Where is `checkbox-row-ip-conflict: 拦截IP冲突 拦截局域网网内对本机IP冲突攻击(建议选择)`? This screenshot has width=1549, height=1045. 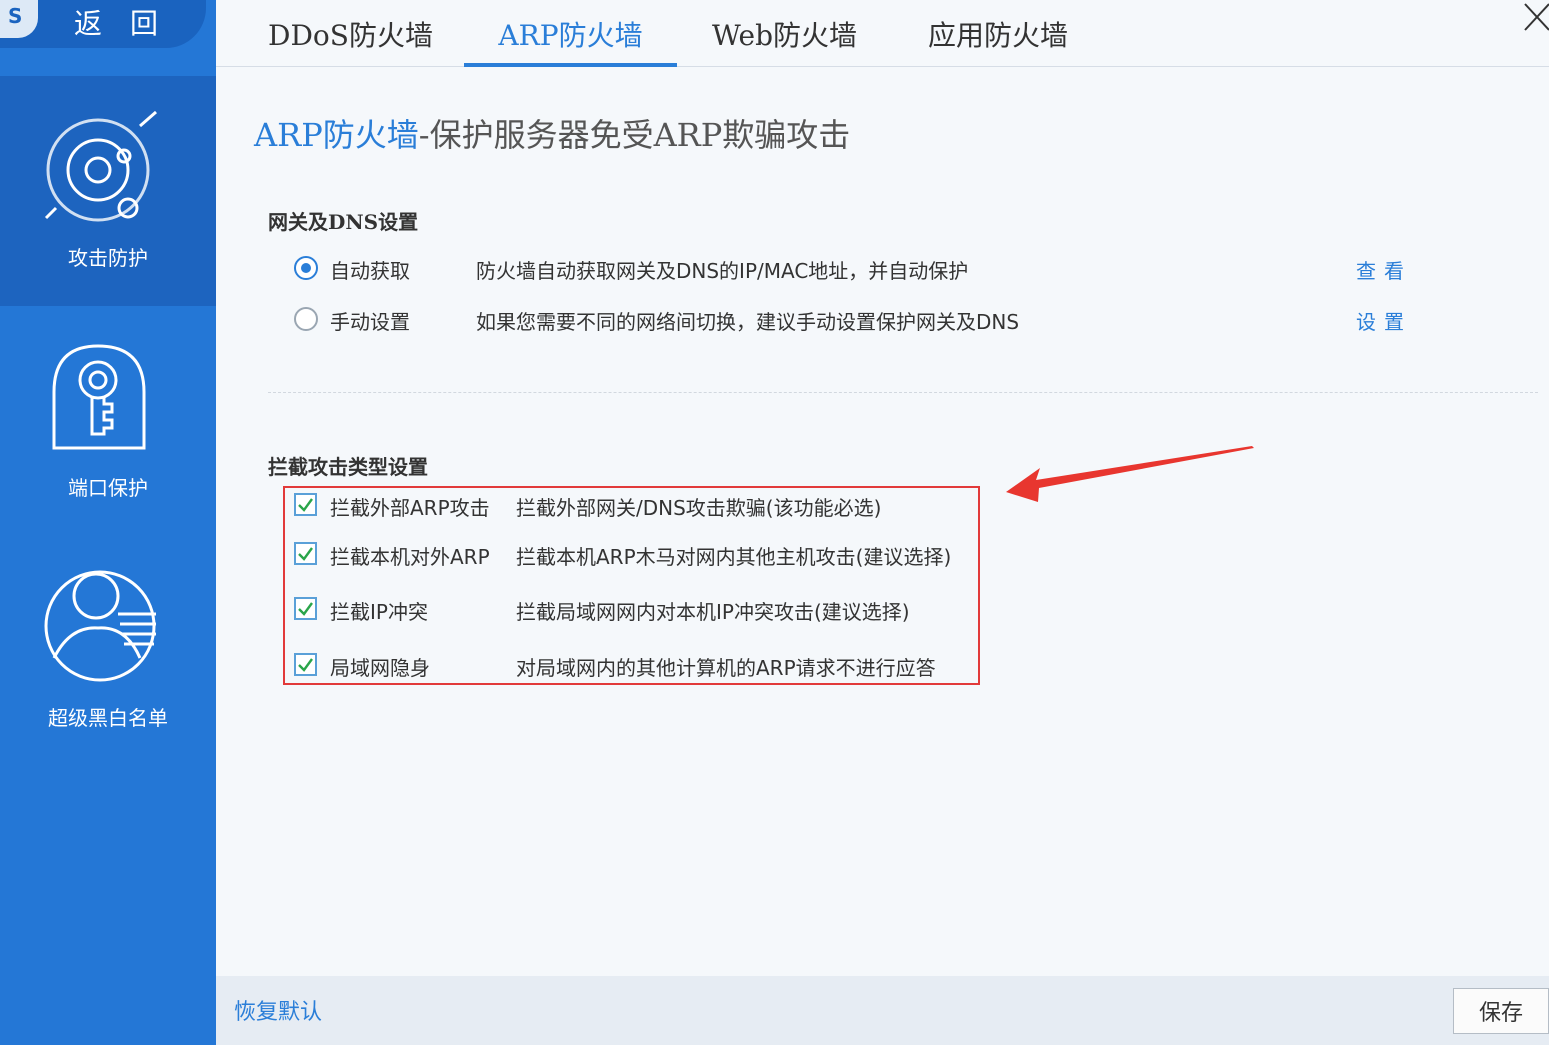
checkbox-row-ip-conflict: 拦截IP冲突 拦截局域网网内对本机IP冲突攻击(建议选择) is located at coordinates (634, 609).